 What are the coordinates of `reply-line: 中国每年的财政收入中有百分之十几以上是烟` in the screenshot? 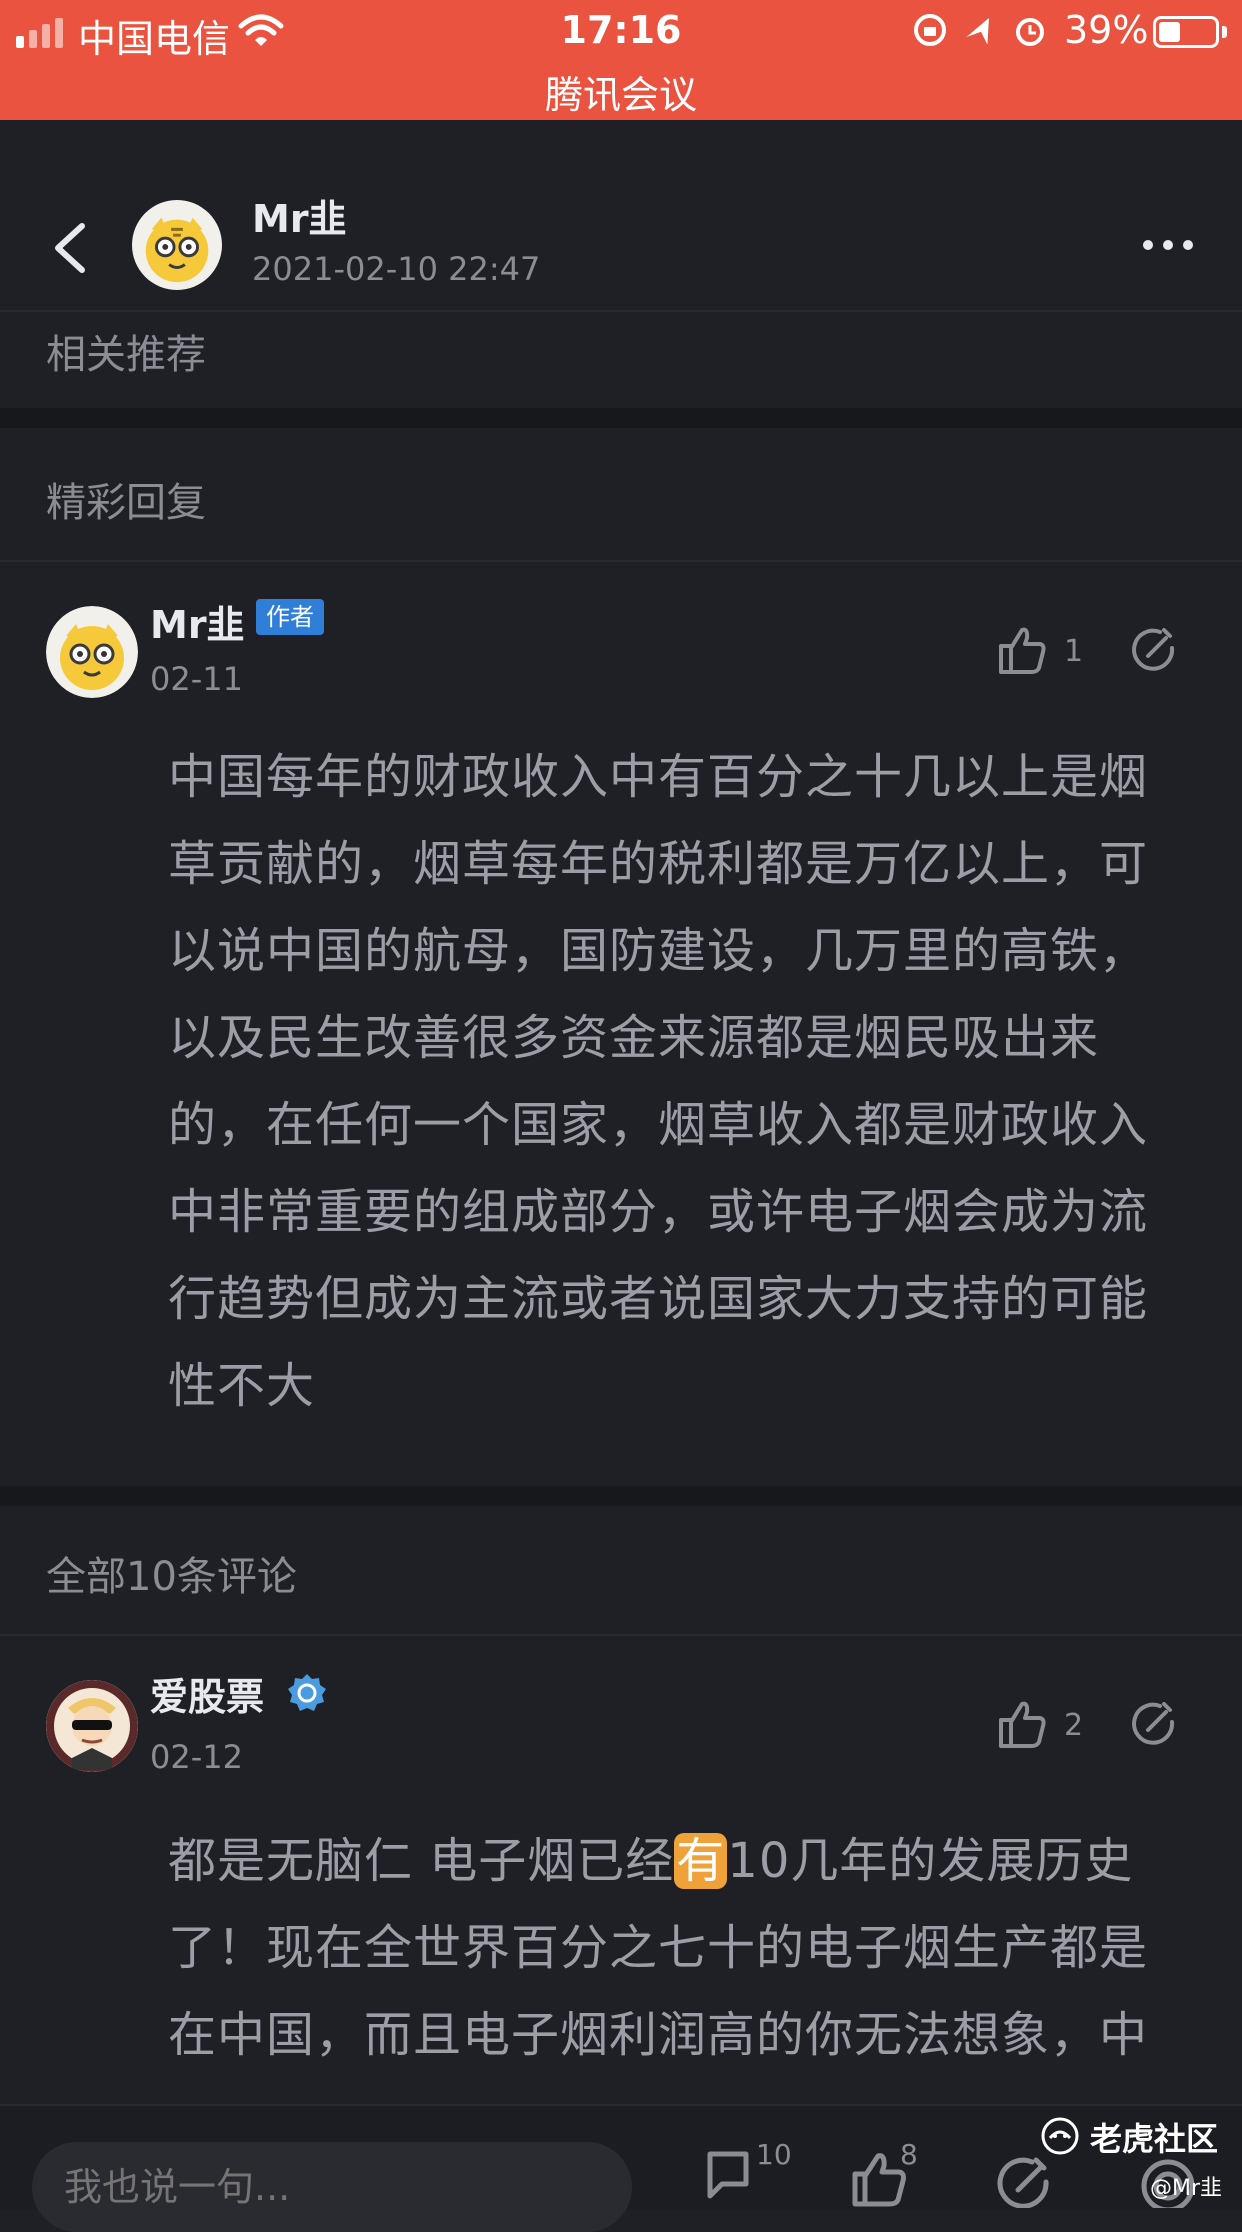 It's located at (658, 777).